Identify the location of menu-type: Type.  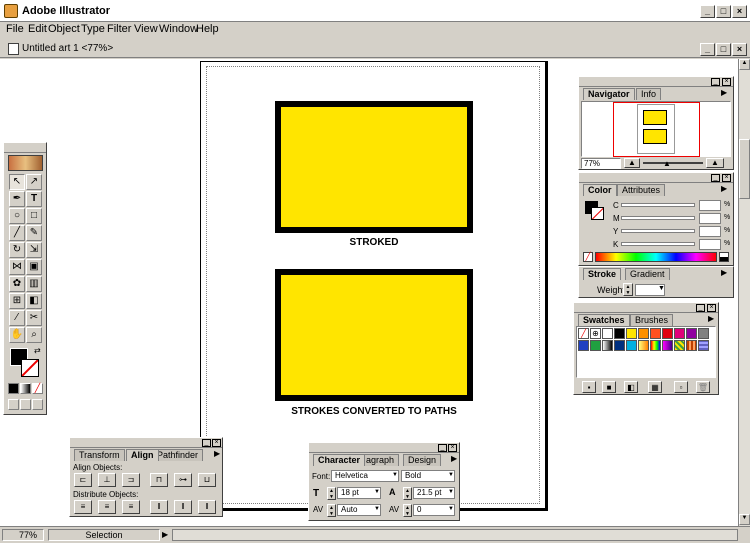
(93, 29).